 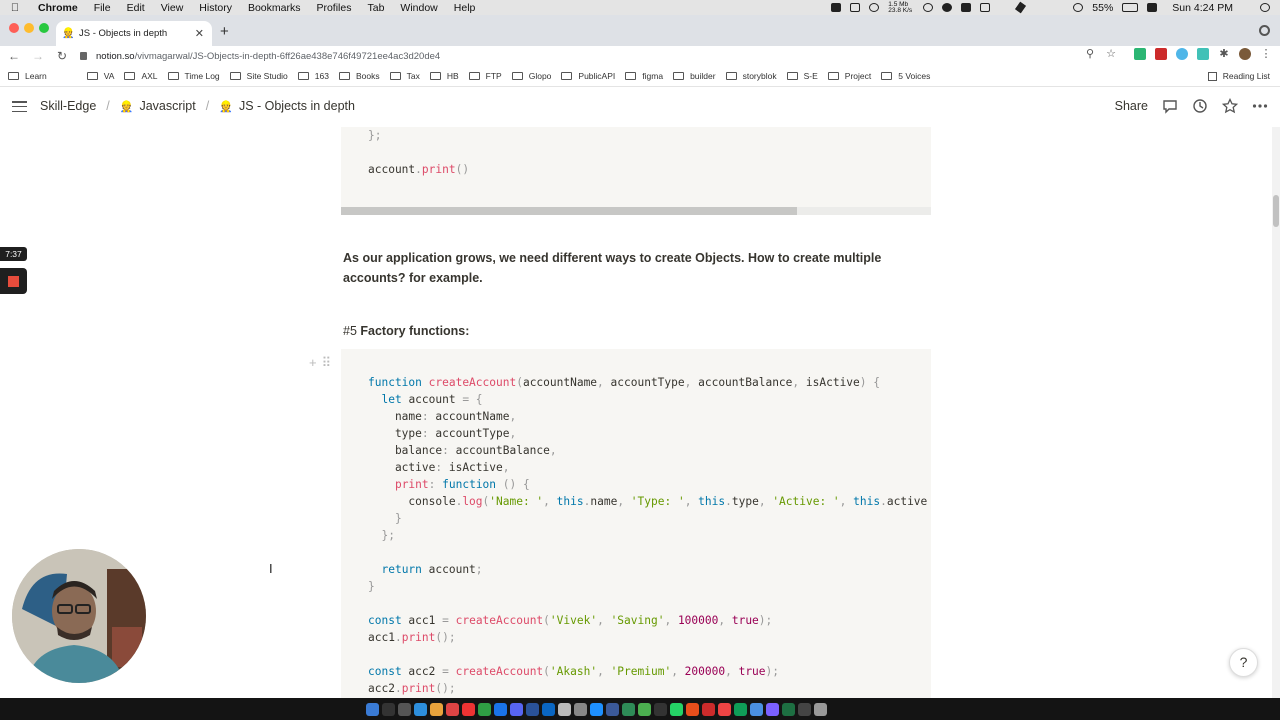 What do you see at coordinates (297, 106) in the screenshot?
I see `breadcrumb-item-current-page: JS - Objects in depth` at bounding box center [297, 106].